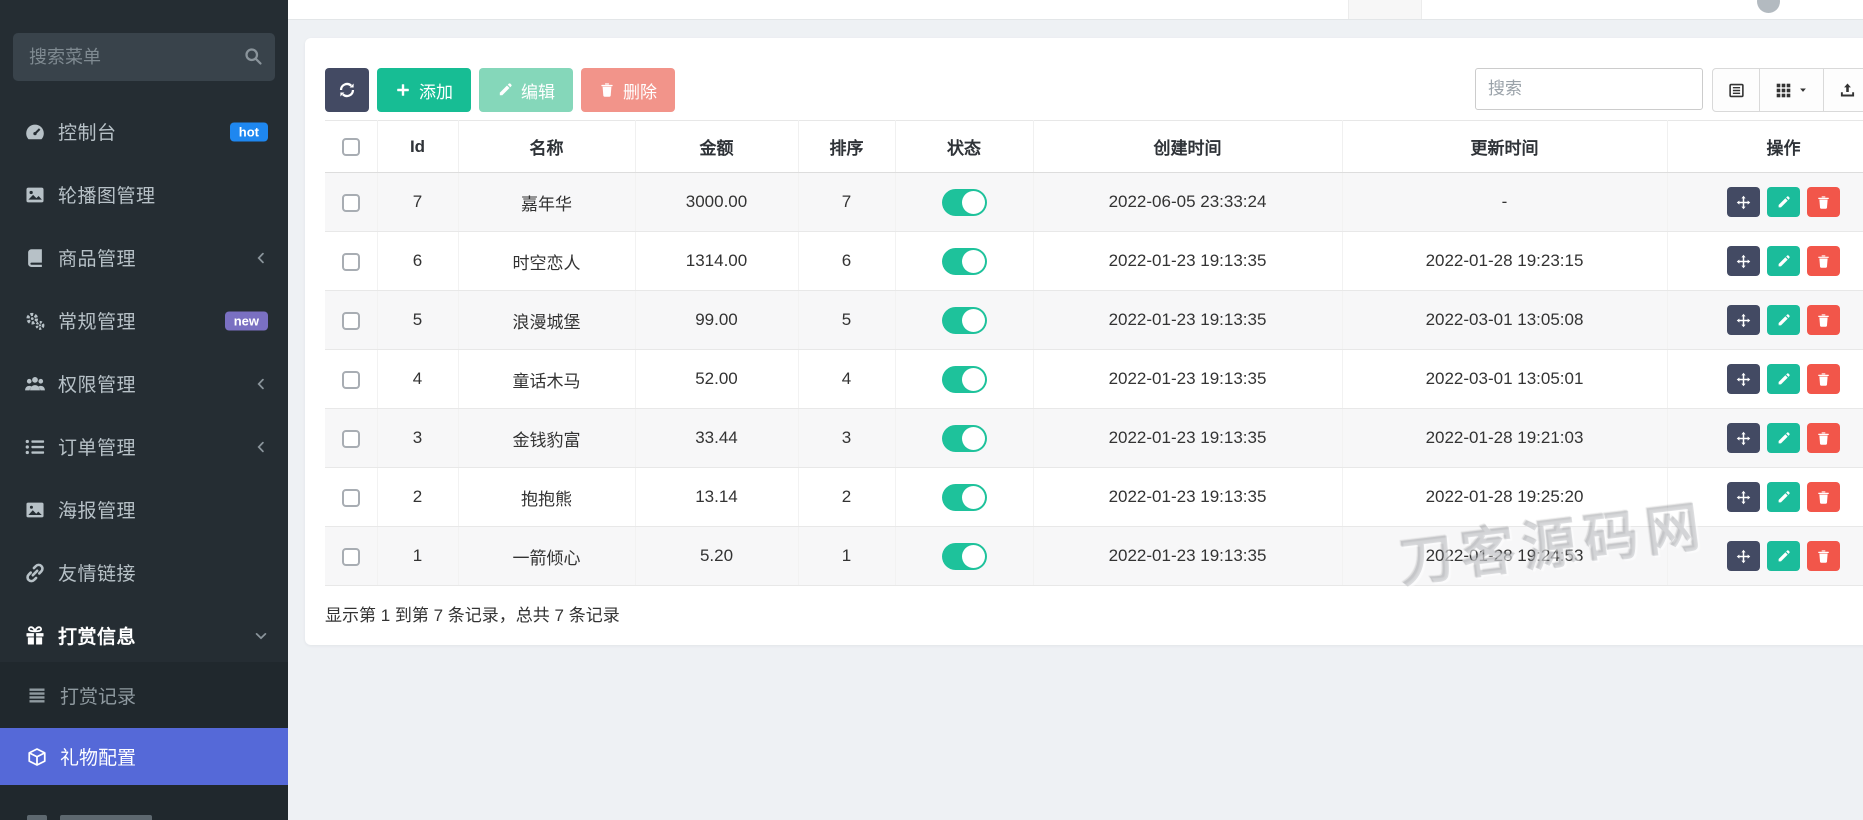  What do you see at coordinates (347, 90) in the screenshot?
I see `refresh-button` at bounding box center [347, 90].